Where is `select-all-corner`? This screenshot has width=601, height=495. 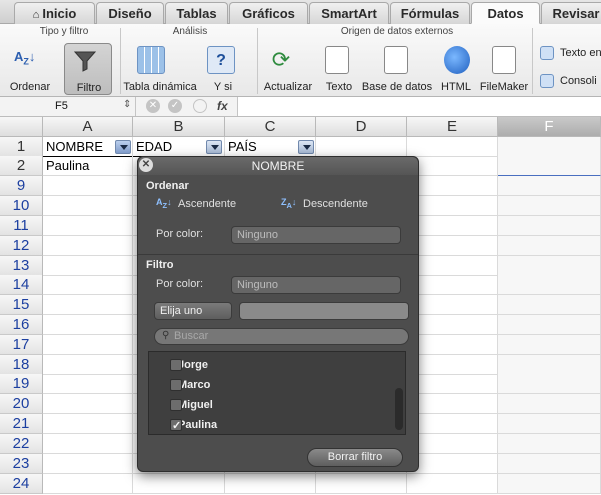
select-all-corner is located at coordinates (21, 127).